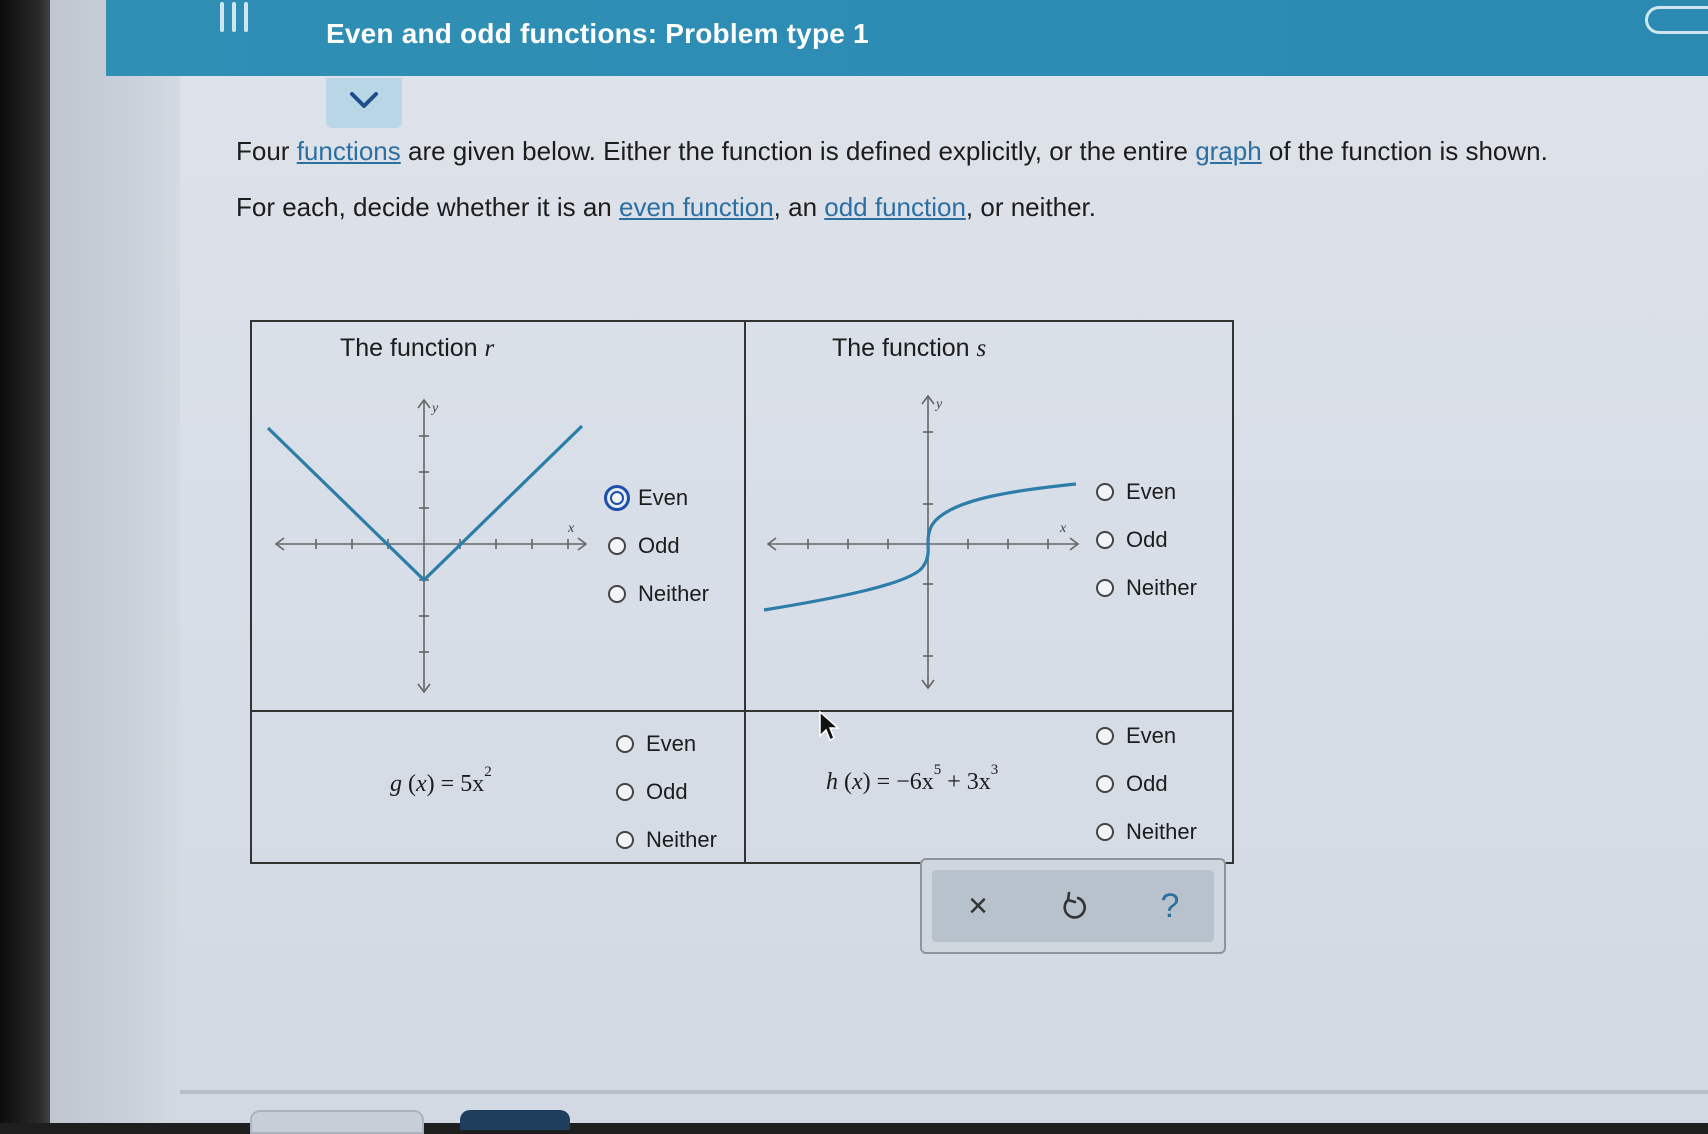 Image resolution: width=1708 pixels, height=1134 pixels. I want to click on help-button: ?, so click(1170, 906).